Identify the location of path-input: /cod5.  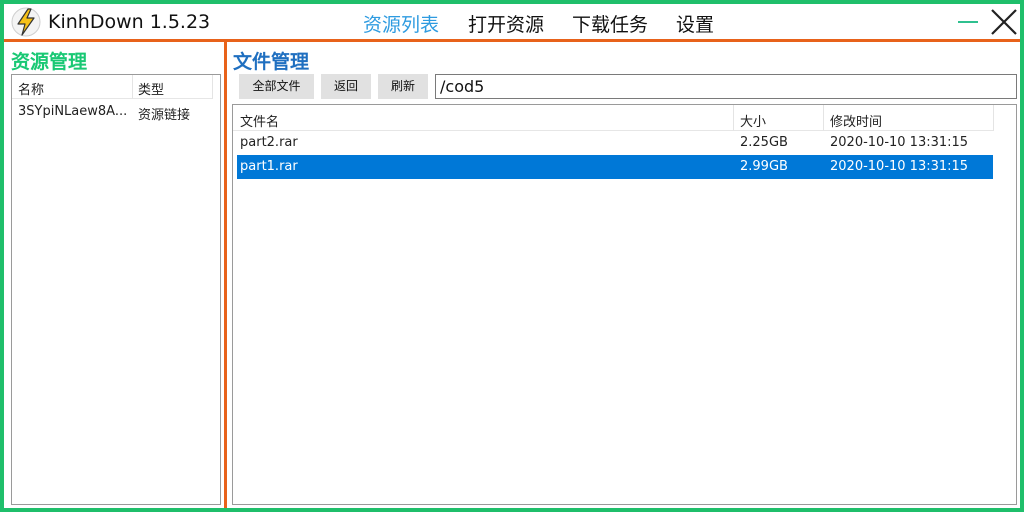
(726, 86).